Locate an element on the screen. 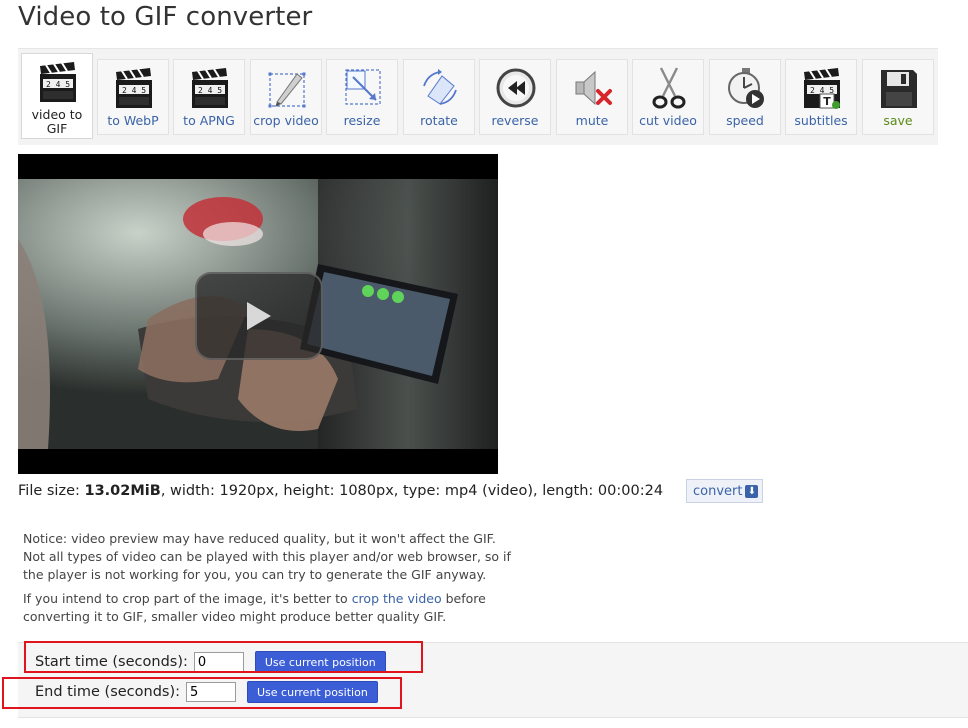 This screenshot has height=728, width=968. tool-to-apng: 2 4 5 to APNG is located at coordinates (209, 97).